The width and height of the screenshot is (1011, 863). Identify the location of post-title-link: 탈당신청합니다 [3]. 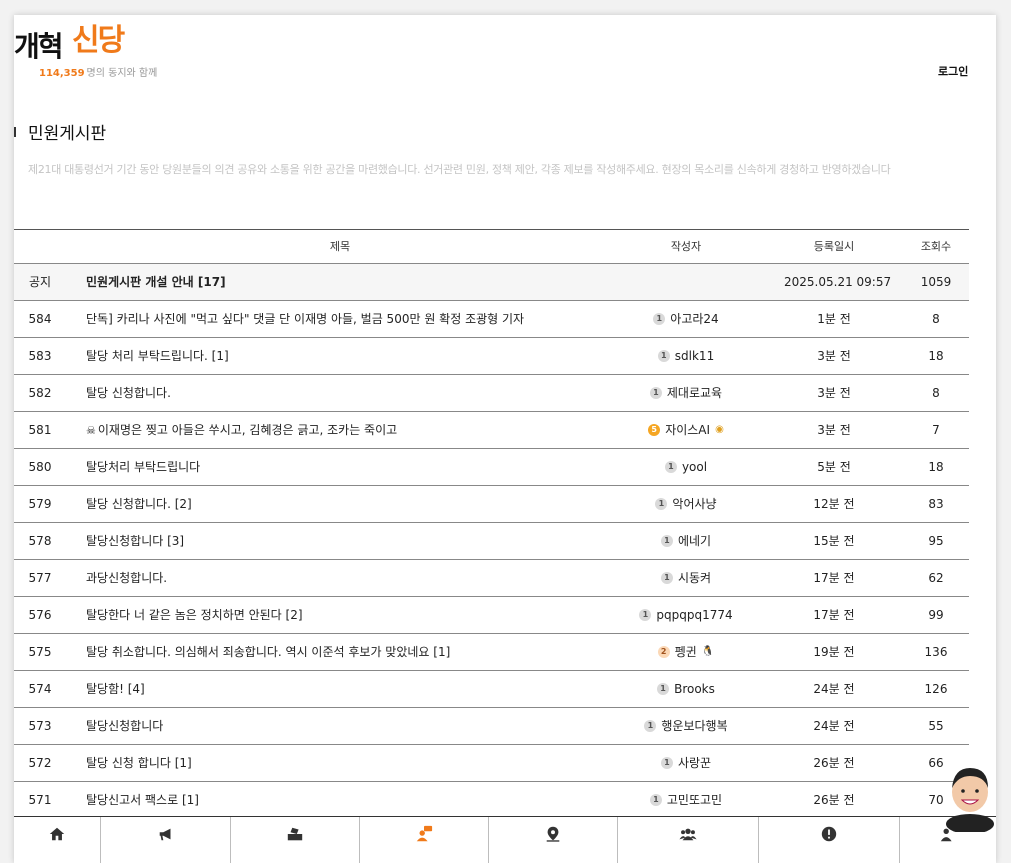
(361, 541).